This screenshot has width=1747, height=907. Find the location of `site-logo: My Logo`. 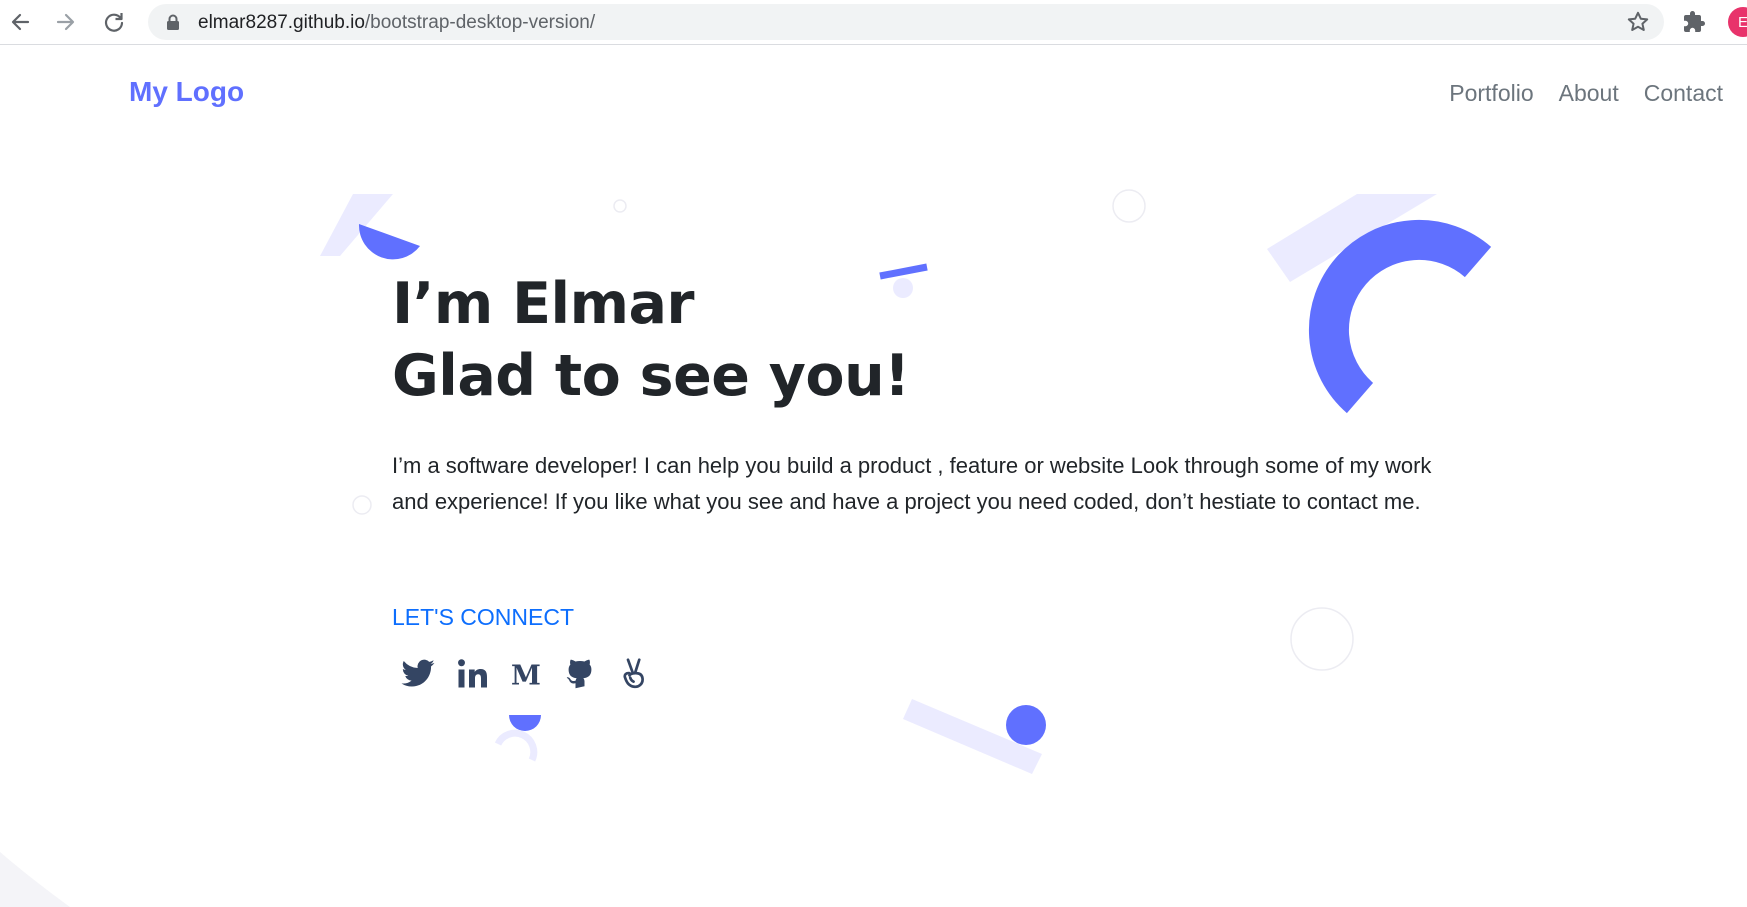

site-logo: My Logo is located at coordinates (186, 92).